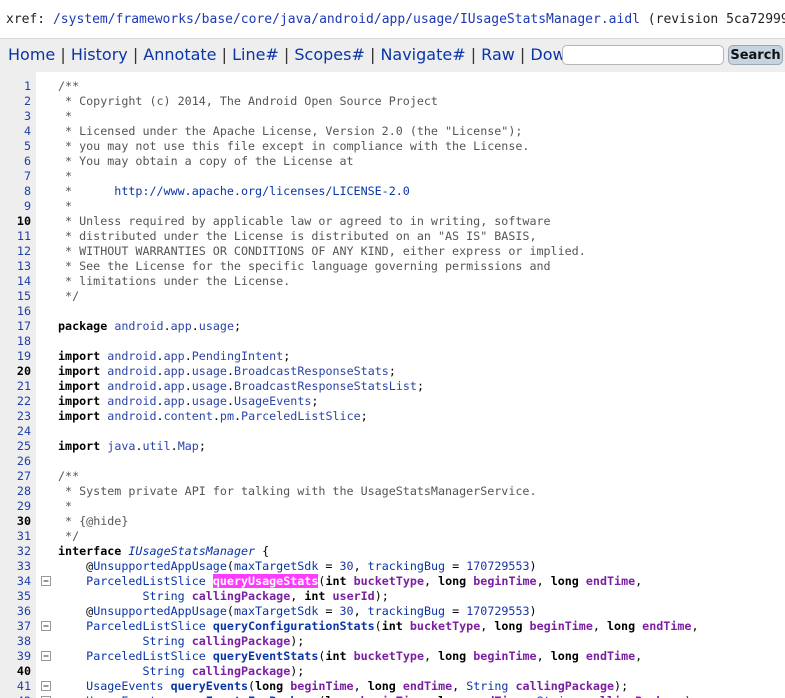 This screenshot has height=698, width=785. What do you see at coordinates (15, 611) in the screenshot?
I see `line-number: 36` at bounding box center [15, 611].